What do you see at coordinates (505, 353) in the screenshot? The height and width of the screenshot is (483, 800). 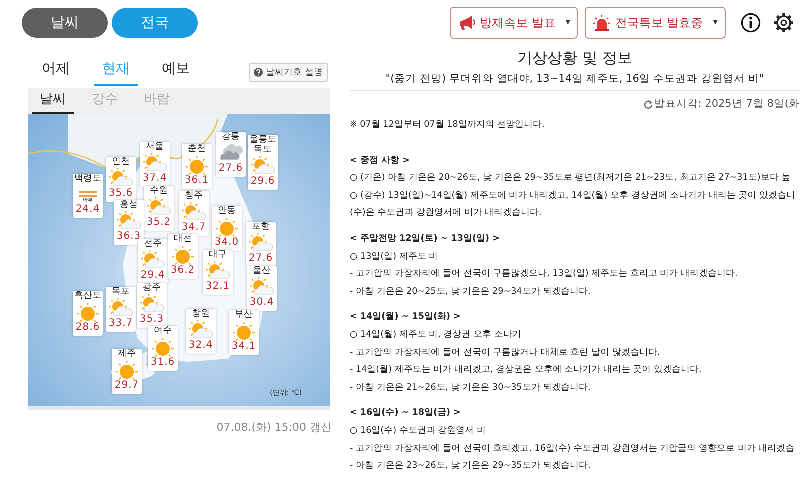 I see `forecast-text: - 고기압의 가장자리에 들어 전국이 구름많거나 대체로 흐린 날이 많겠습니다.` at bounding box center [505, 353].